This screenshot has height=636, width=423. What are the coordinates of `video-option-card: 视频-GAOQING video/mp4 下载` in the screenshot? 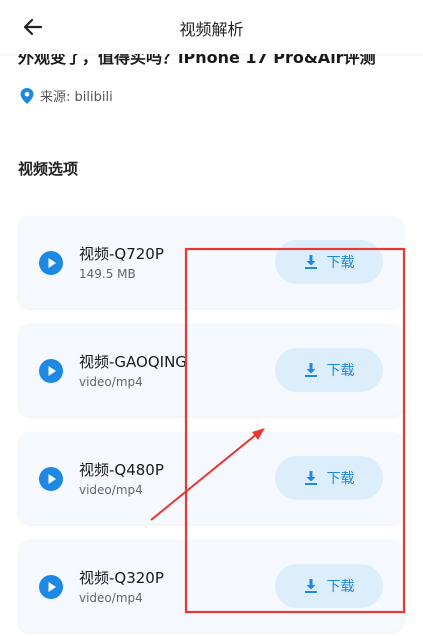 It's located at (211, 370).